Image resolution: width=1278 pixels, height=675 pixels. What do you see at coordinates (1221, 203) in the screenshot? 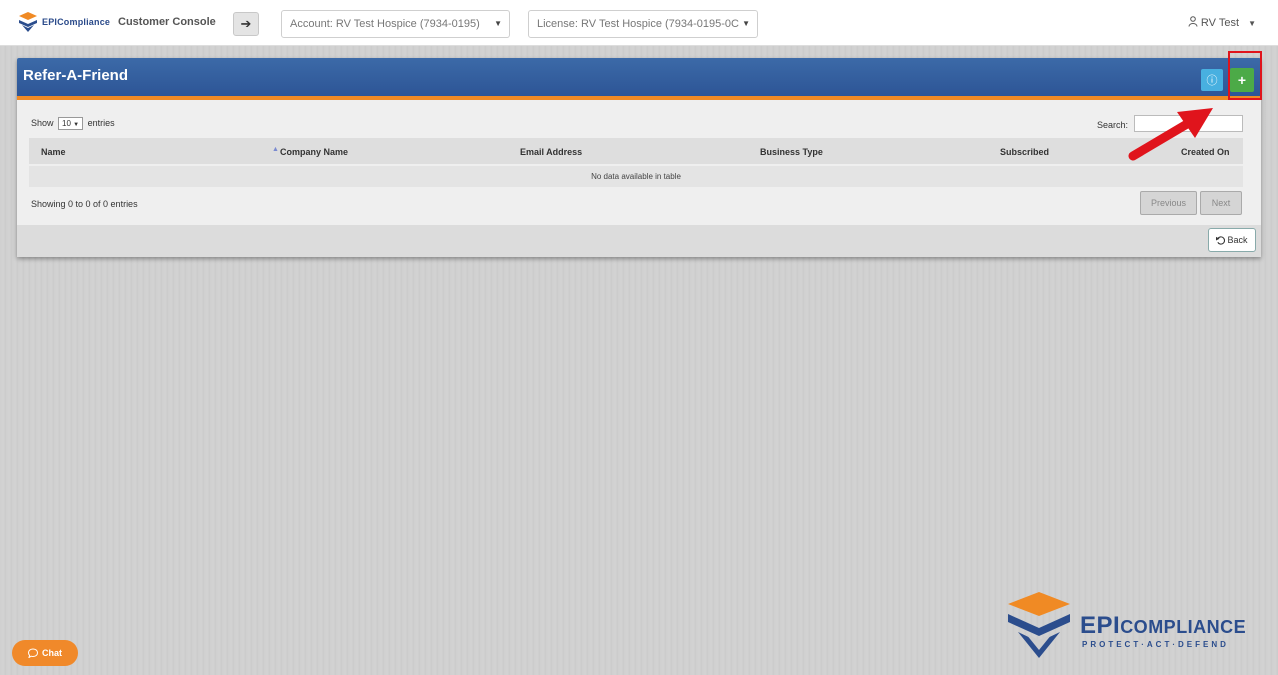
I see `next-page-button: Next` at bounding box center [1221, 203].